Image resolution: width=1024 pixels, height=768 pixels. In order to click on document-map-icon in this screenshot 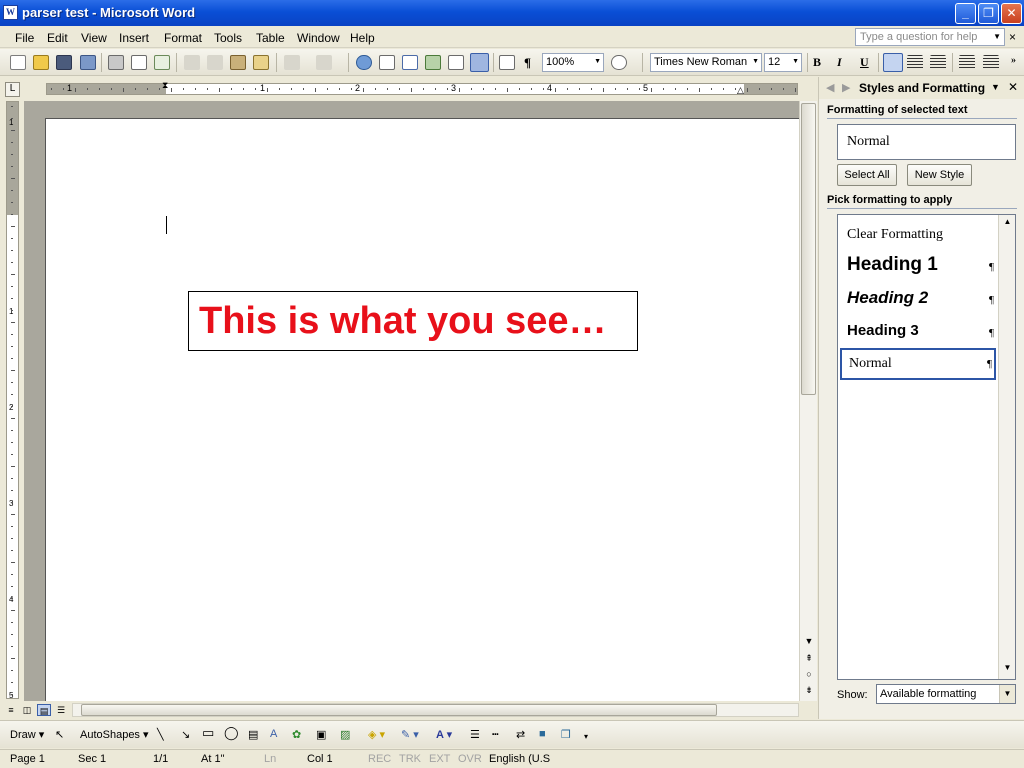, I will do `click(507, 62)`.